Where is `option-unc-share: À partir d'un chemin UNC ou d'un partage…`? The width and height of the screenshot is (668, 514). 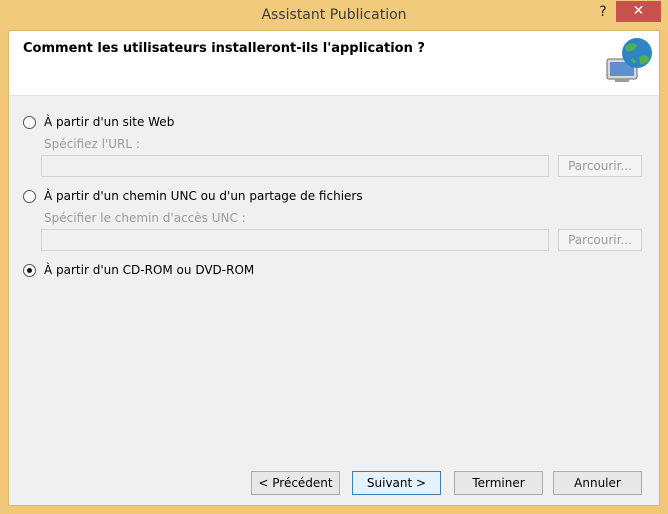 option-unc-share: À partir d'un chemin UNC ou d'un partage… is located at coordinates (193, 196).